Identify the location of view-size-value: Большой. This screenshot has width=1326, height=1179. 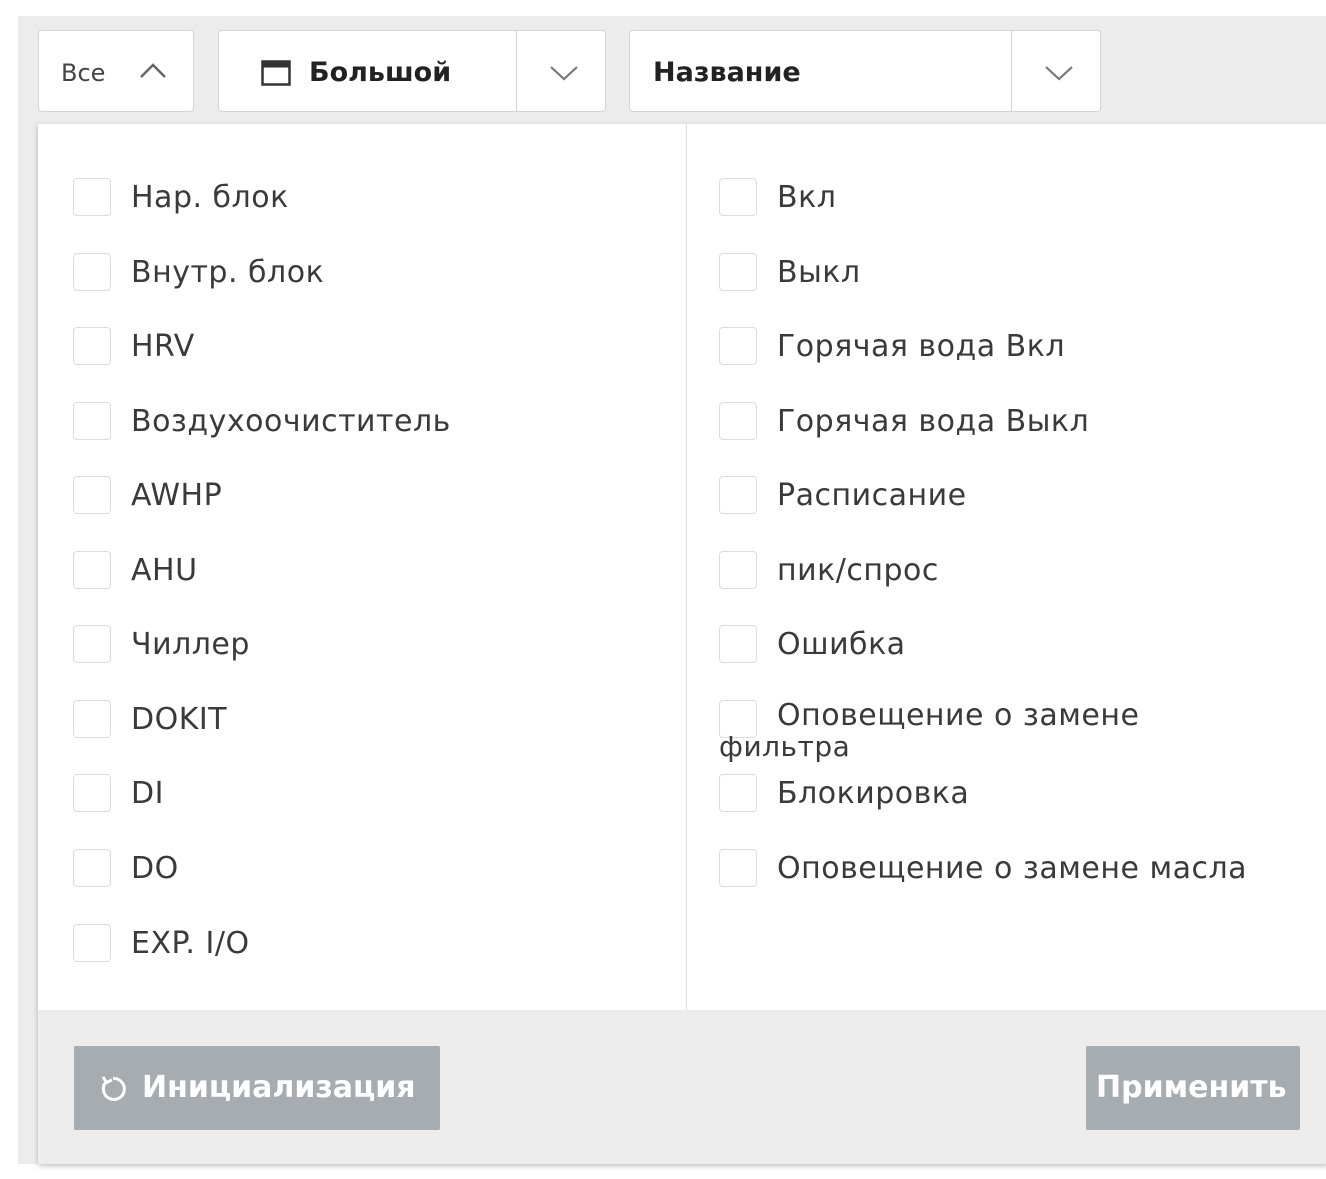
(380, 72).